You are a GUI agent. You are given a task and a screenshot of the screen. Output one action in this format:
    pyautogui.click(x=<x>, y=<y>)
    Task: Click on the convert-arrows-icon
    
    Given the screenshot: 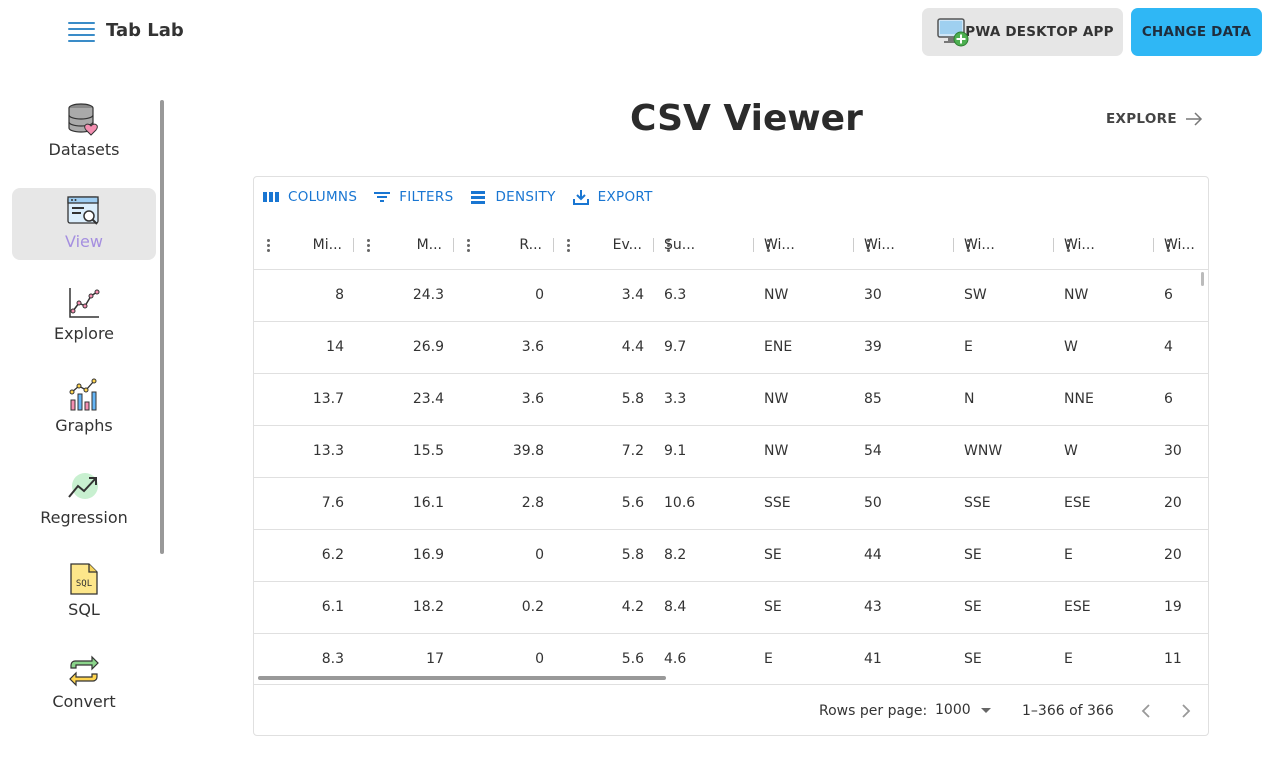 What is the action you would take?
    pyautogui.click(x=84, y=671)
    